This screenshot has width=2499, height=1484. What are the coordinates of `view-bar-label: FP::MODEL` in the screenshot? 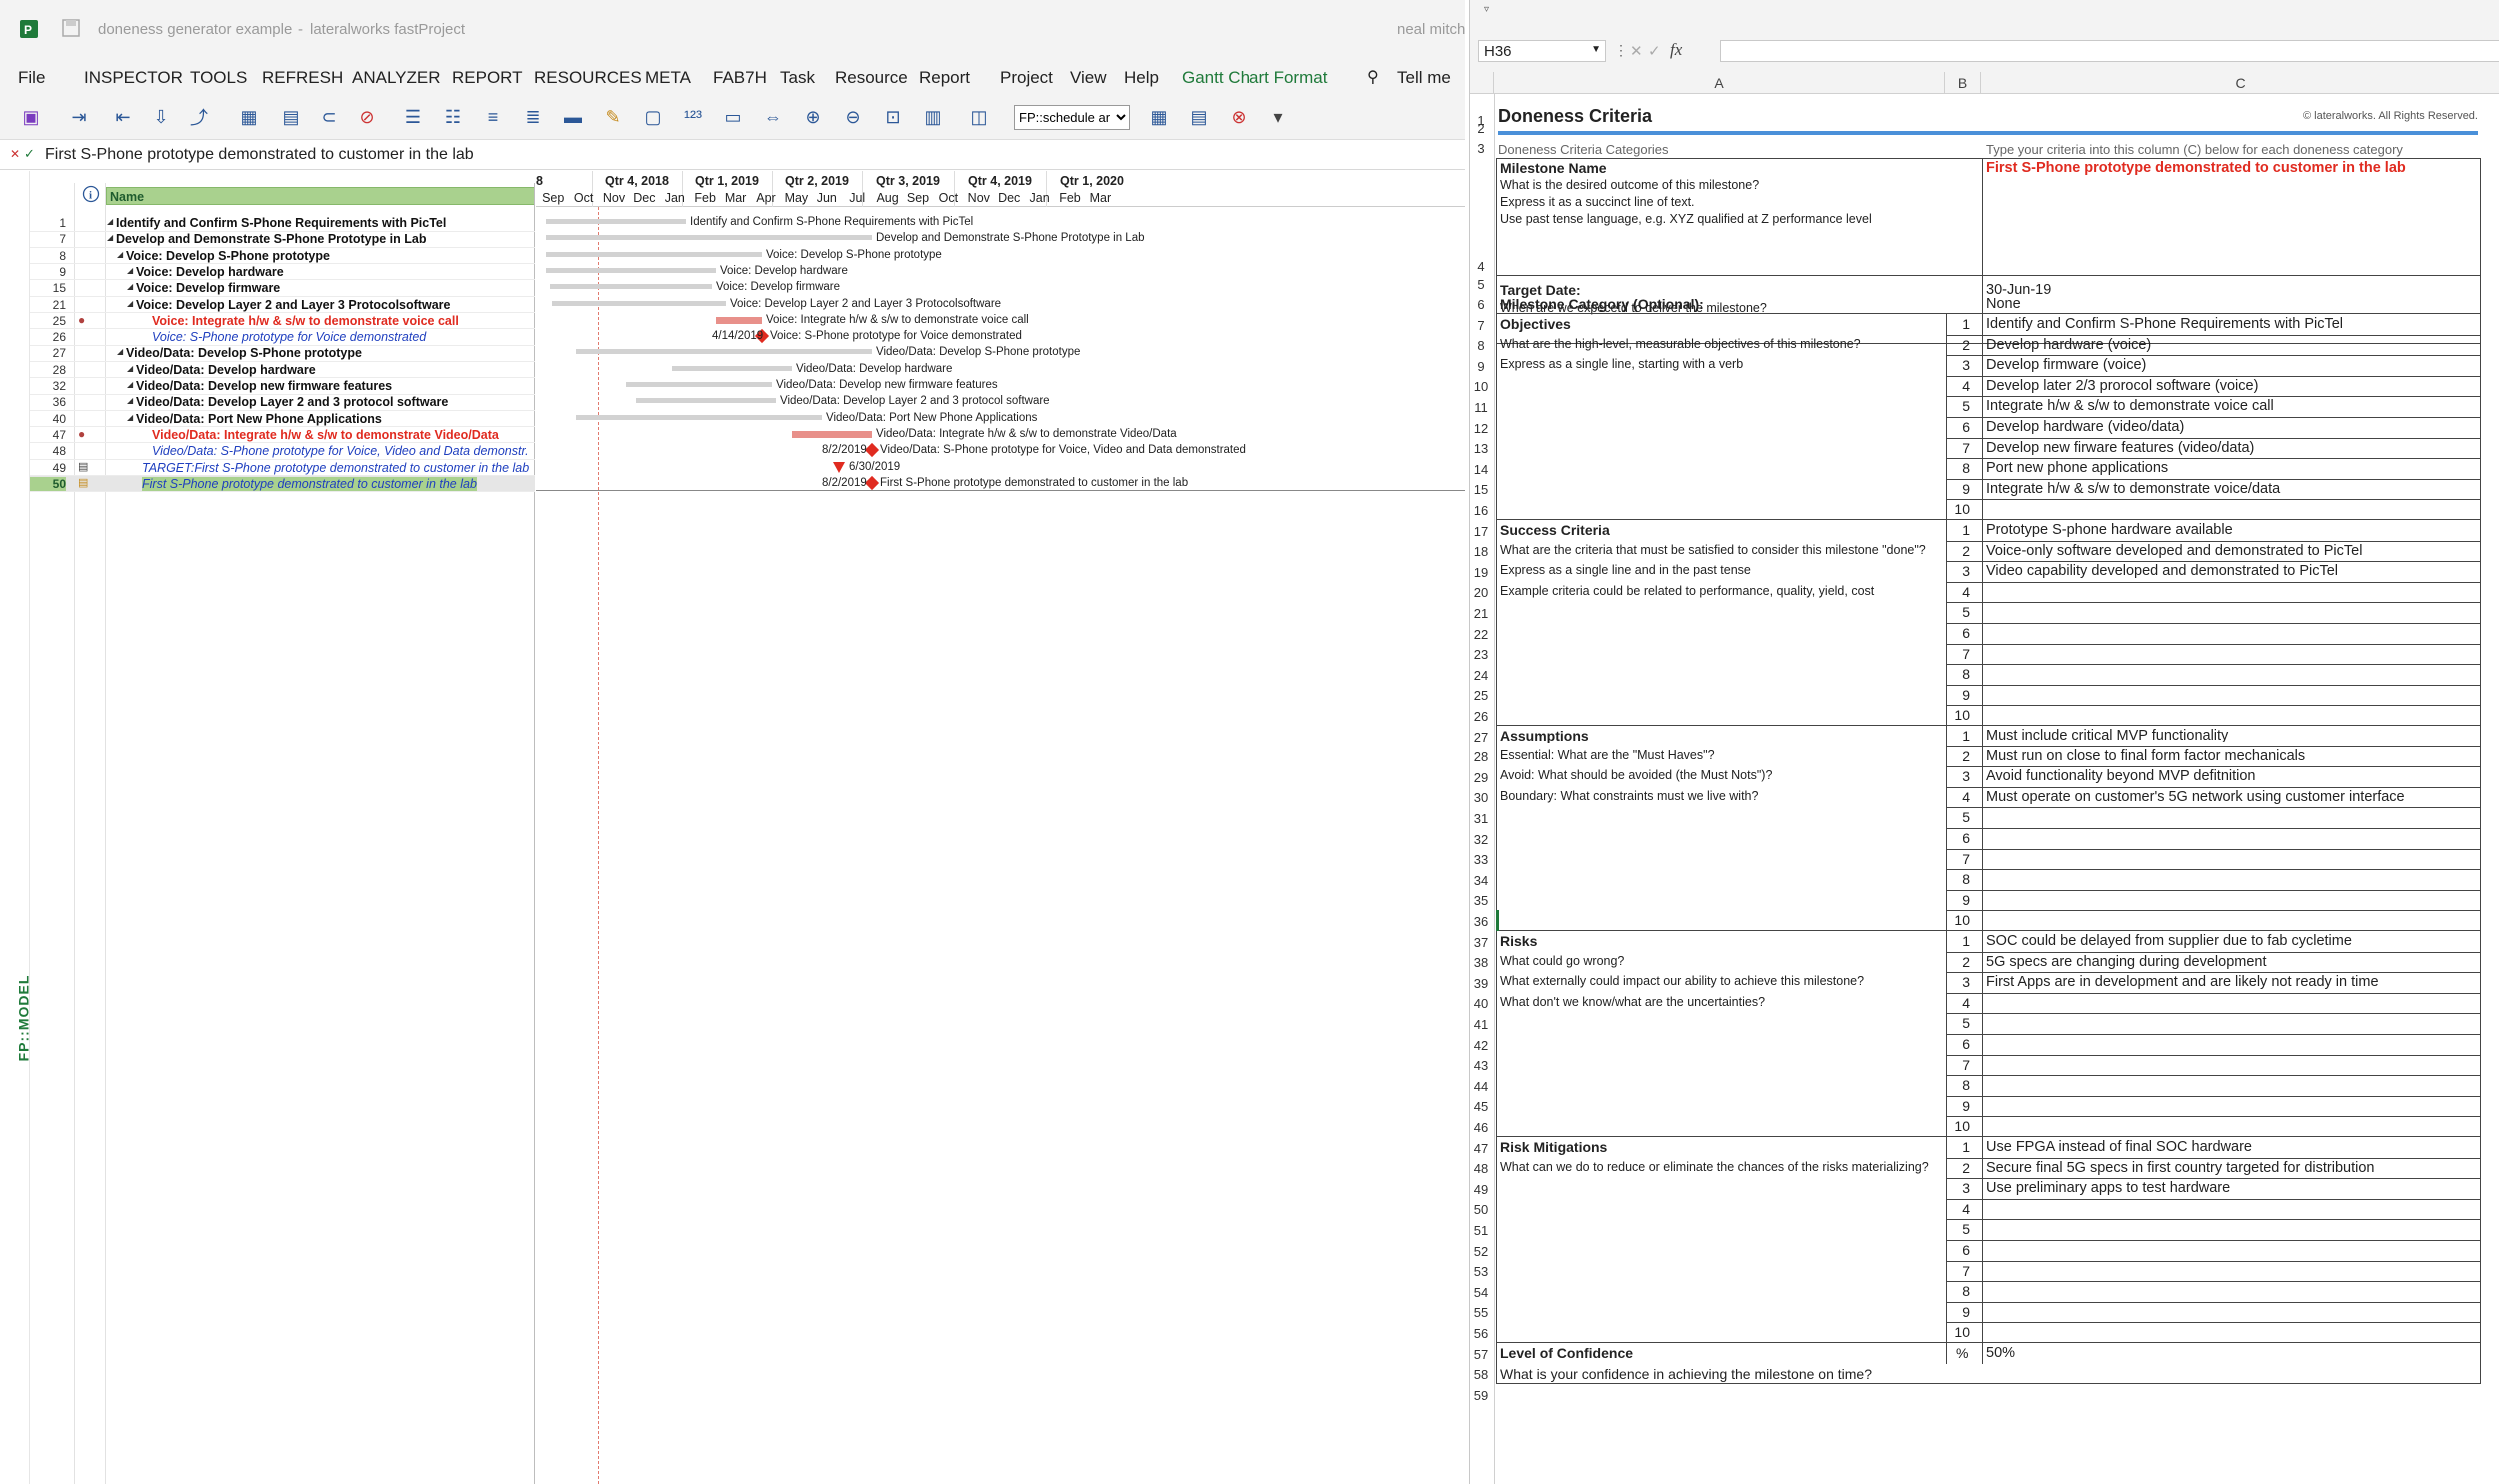 It's located at (23, 1018).